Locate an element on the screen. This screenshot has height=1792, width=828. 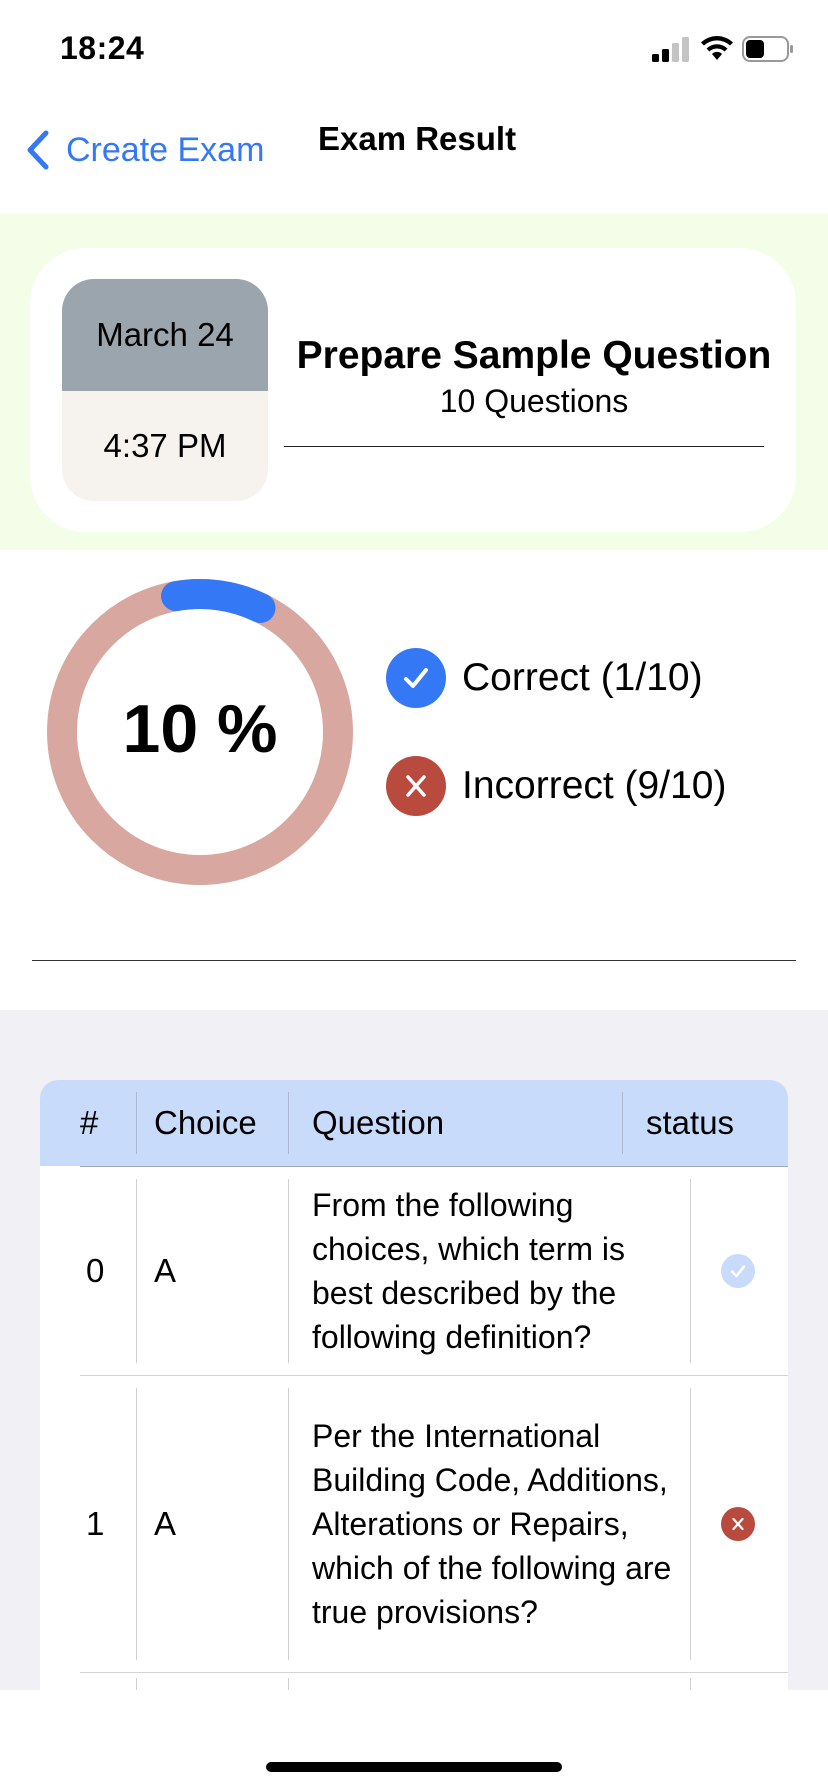
cellular-signal-icon is located at coordinates (670, 49).